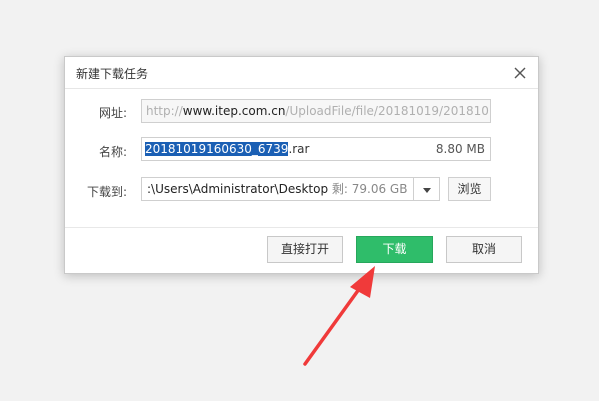 Image resolution: width=599 pixels, height=401 pixels. I want to click on chevron-down-icon, so click(427, 190).